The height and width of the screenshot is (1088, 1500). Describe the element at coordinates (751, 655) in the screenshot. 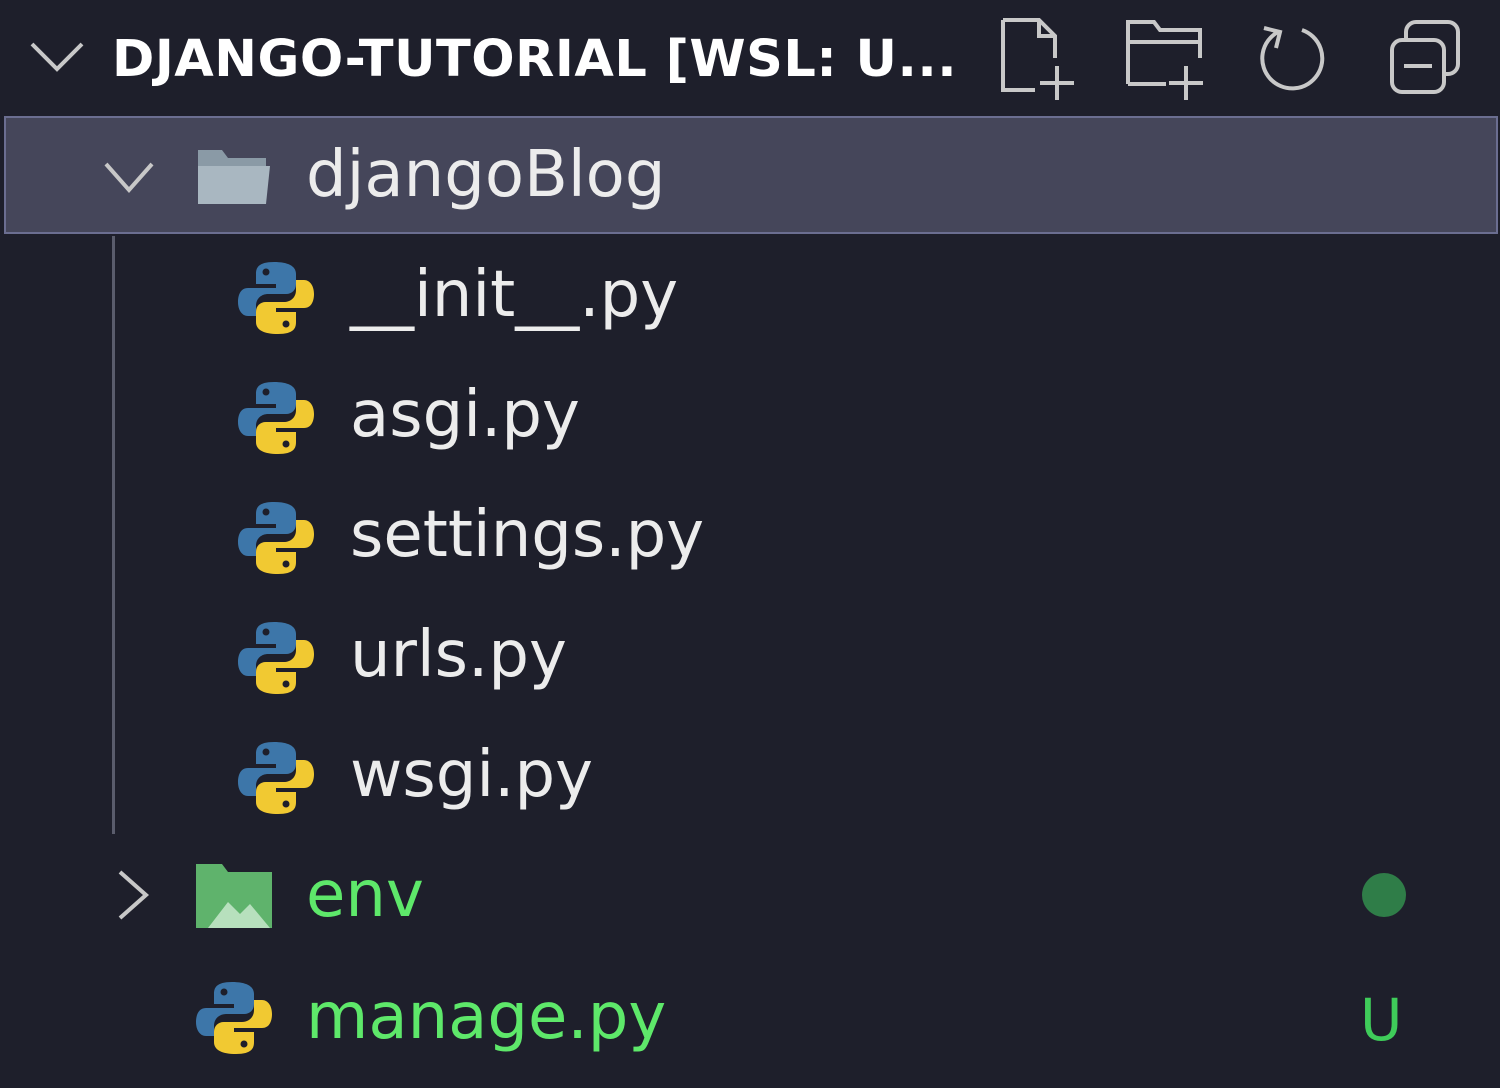

I see `tree-file-urls: urls.py` at that location.